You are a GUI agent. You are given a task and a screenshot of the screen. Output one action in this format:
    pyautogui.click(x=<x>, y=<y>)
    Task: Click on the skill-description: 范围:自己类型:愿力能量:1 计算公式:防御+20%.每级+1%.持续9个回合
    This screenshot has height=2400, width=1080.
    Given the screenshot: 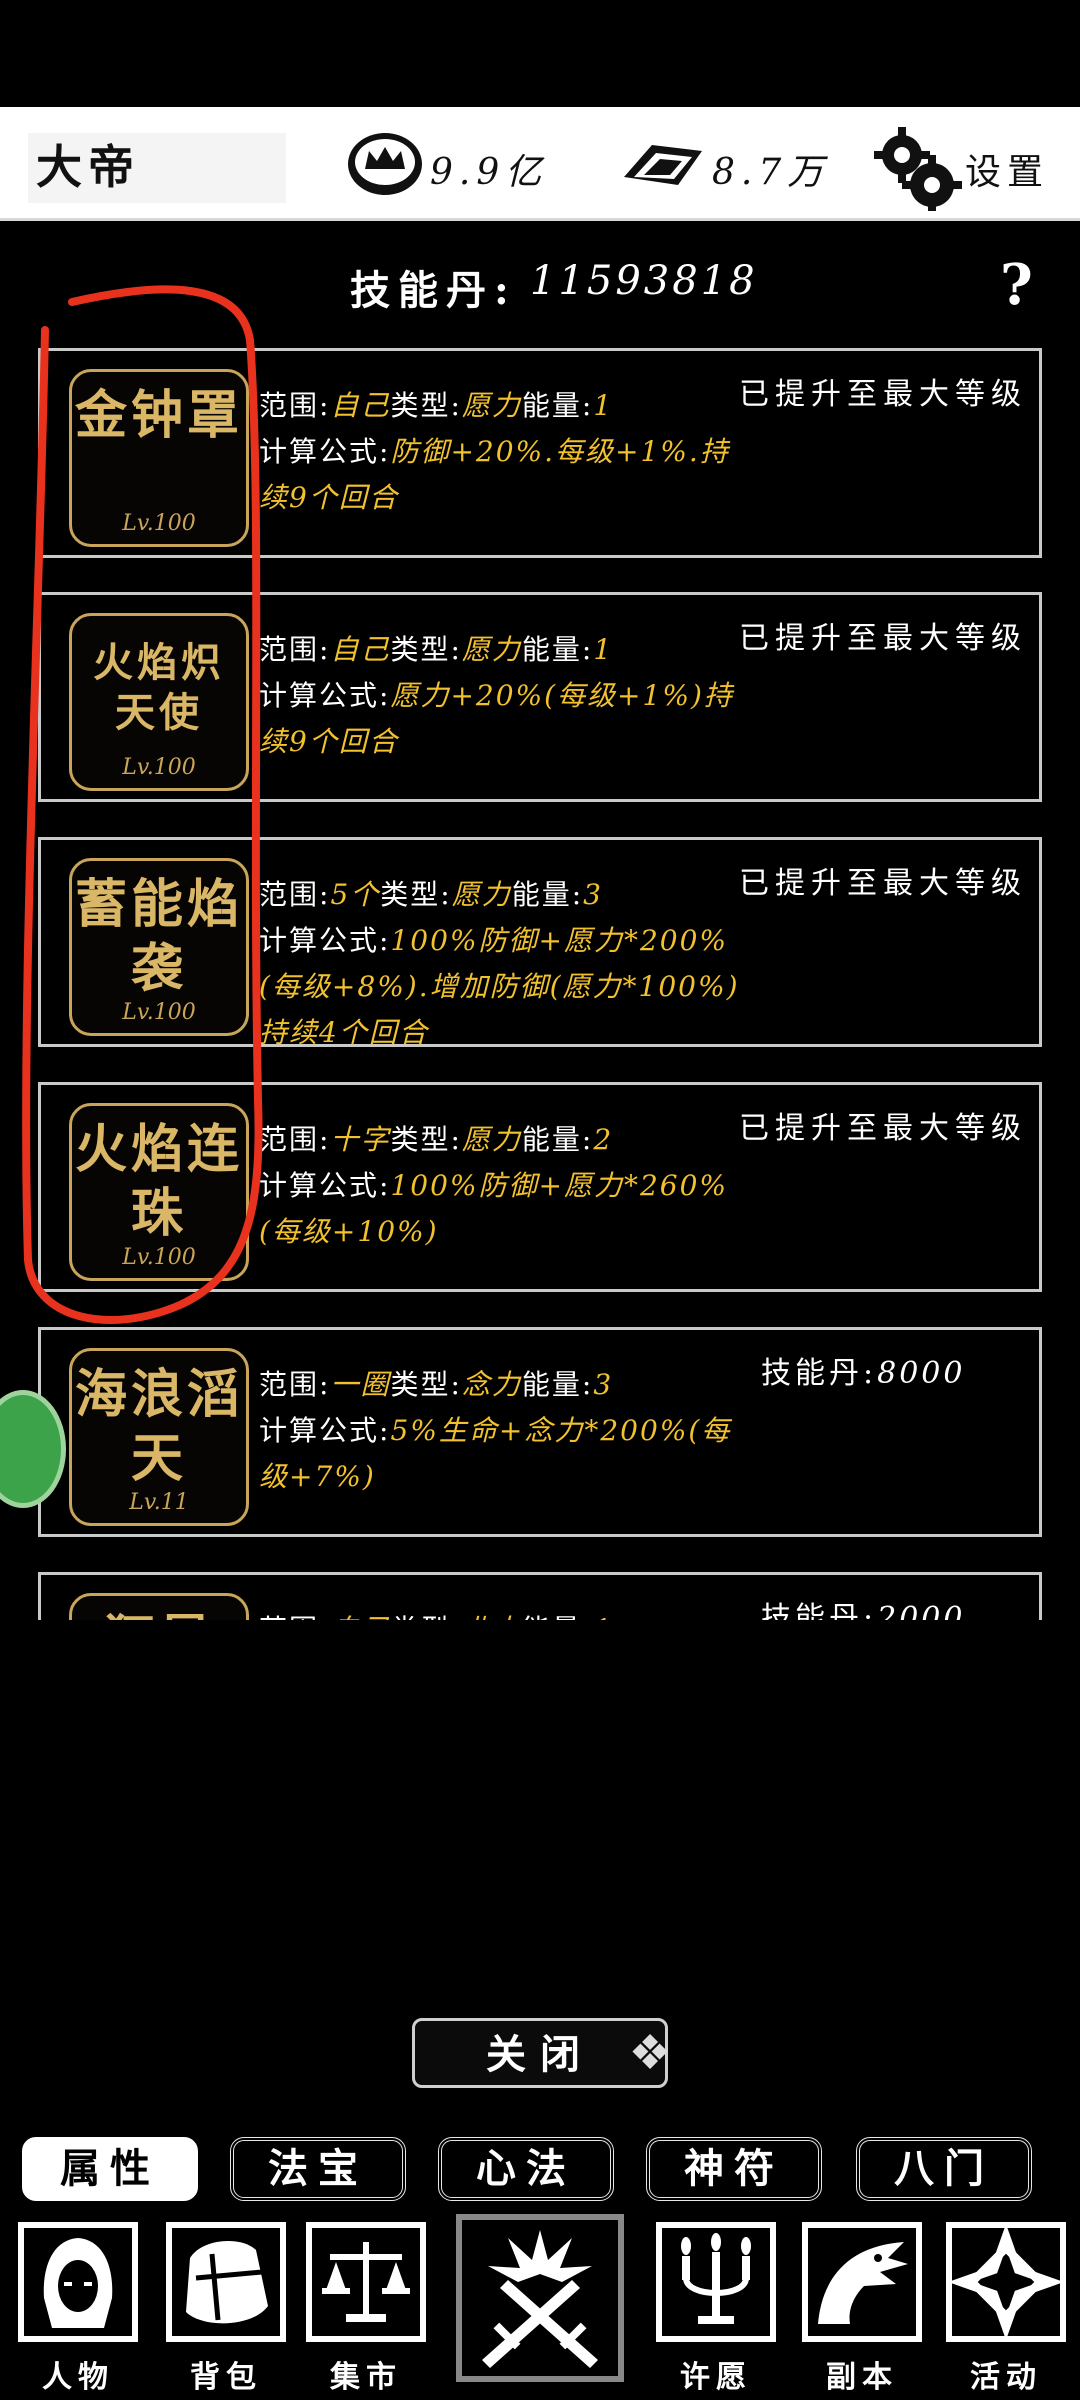 What is the action you would take?
    pyautogui.click(x=504, y=452)
    